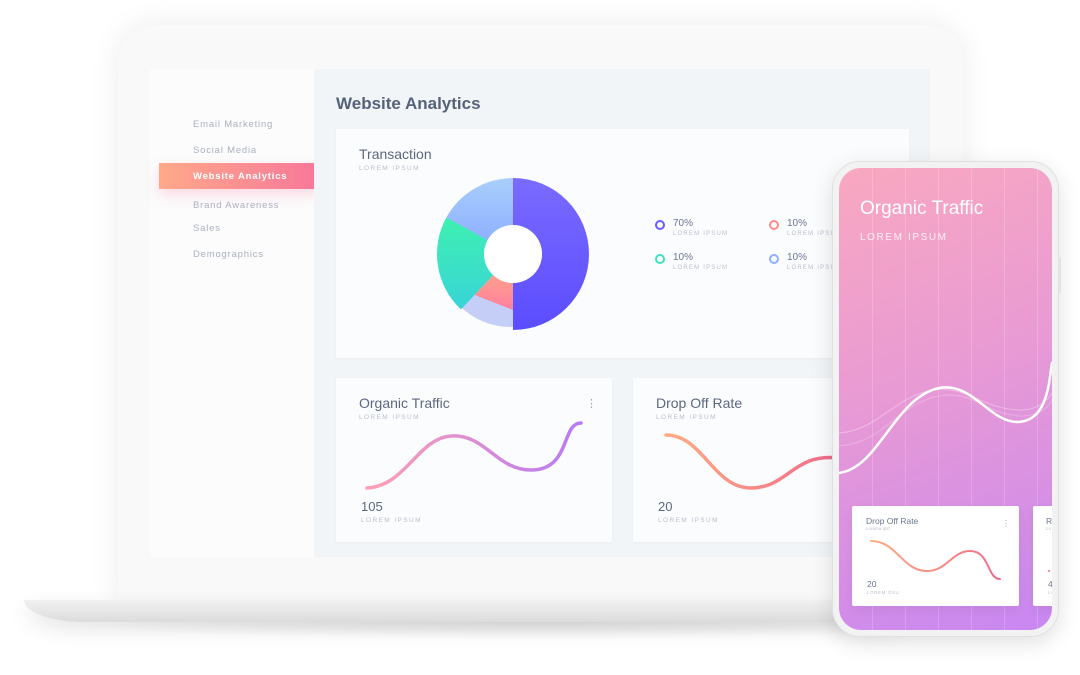 This screenshot has width=1080, height=675. I want to click on mini-card-value-label: LOREM OSU, so click(883, 592).